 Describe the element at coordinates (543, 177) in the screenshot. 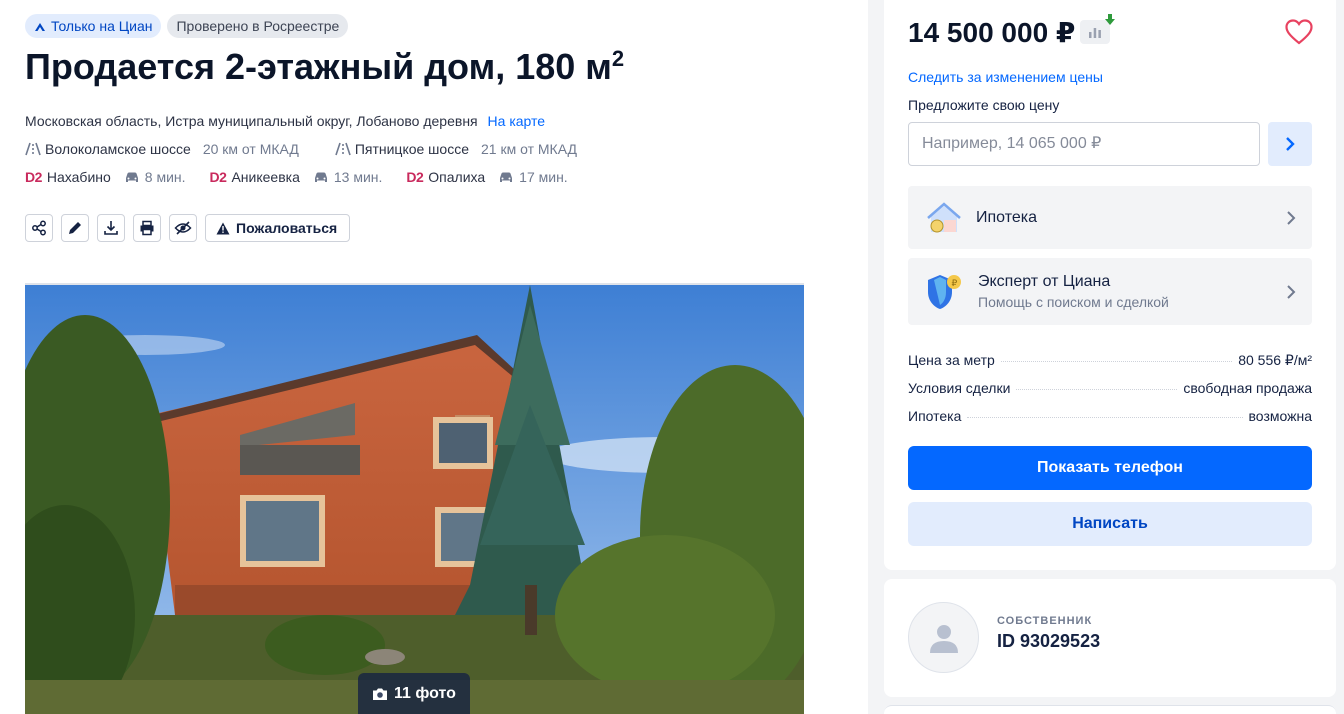

I see `station-time-text: 17 мин.` at that location.